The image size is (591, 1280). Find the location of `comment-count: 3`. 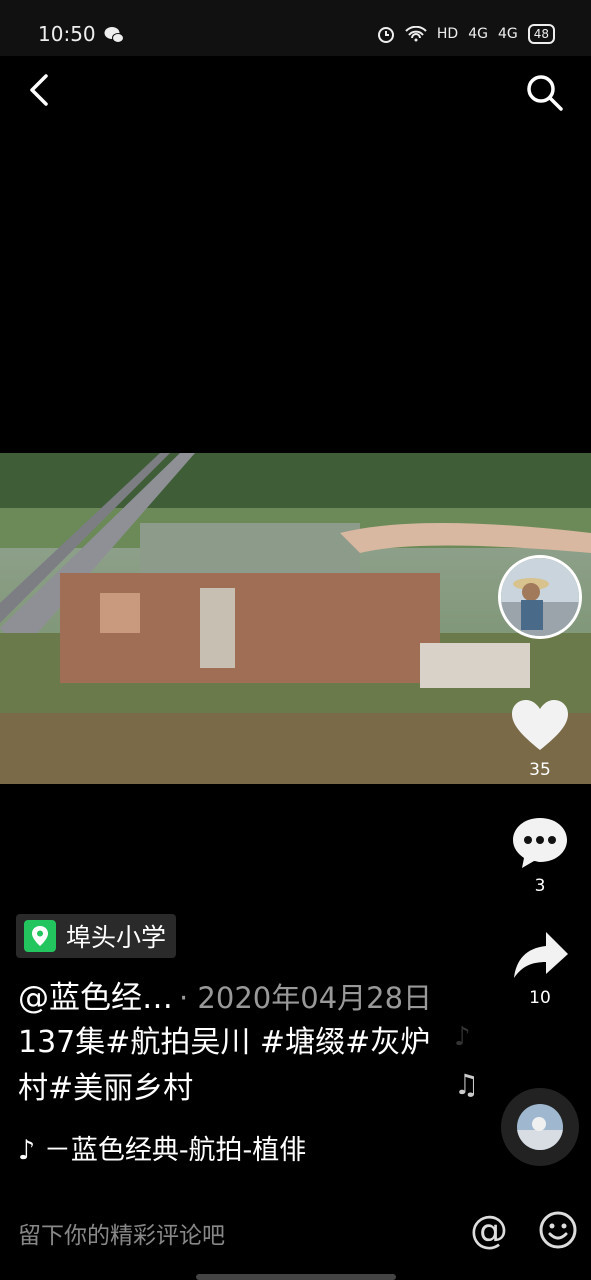

comment-count: 3 is located at coordinates (540, 886).